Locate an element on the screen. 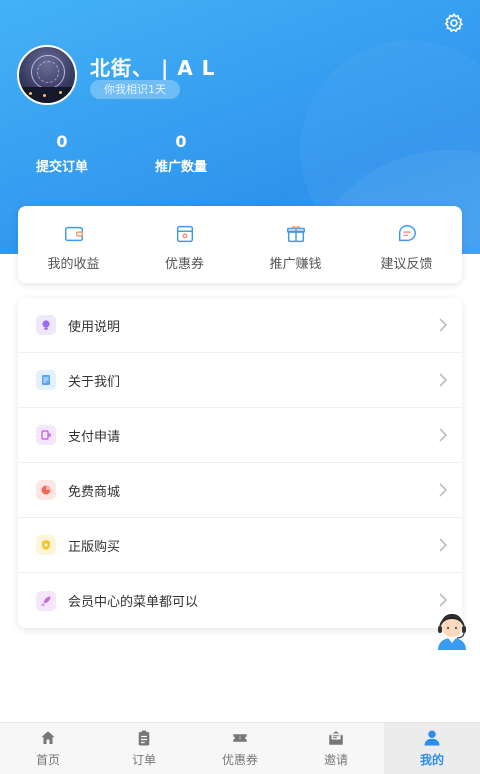 The height and width of the screenshot is (774, 480). tab-label: 首页 is located at coordinates (47, 760).